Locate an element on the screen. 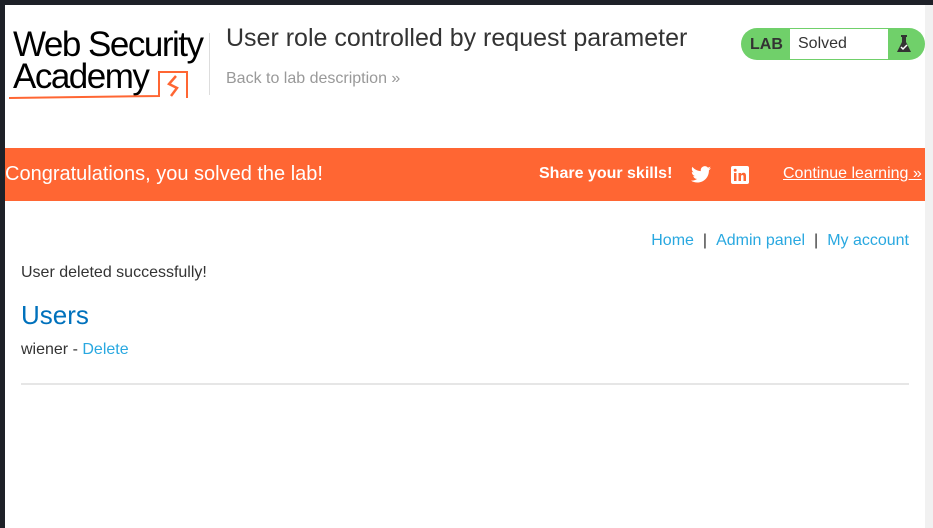 The height and width of the screenshot is (528, 933). web-security-academy-logo: Web Security Academy is located at coordinates (109, 62).